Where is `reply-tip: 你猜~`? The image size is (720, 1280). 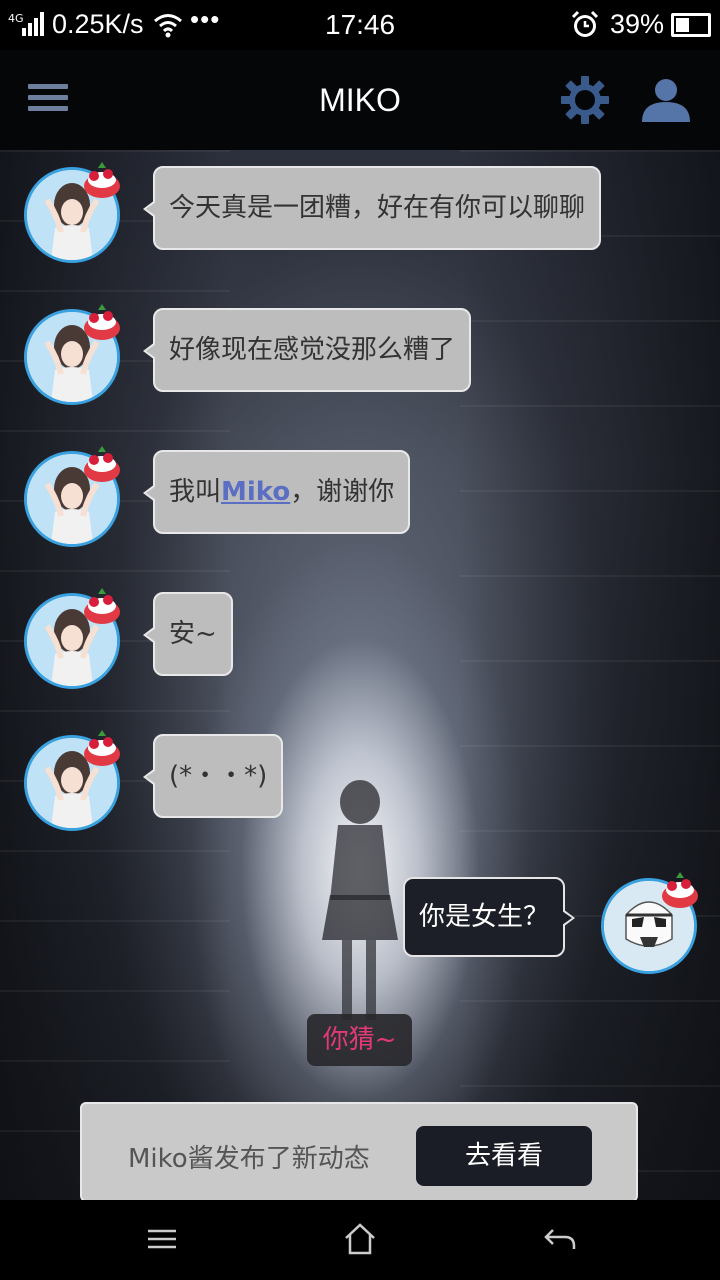
reply-tip: 你猜~ is located at coordinates (359, 1040).